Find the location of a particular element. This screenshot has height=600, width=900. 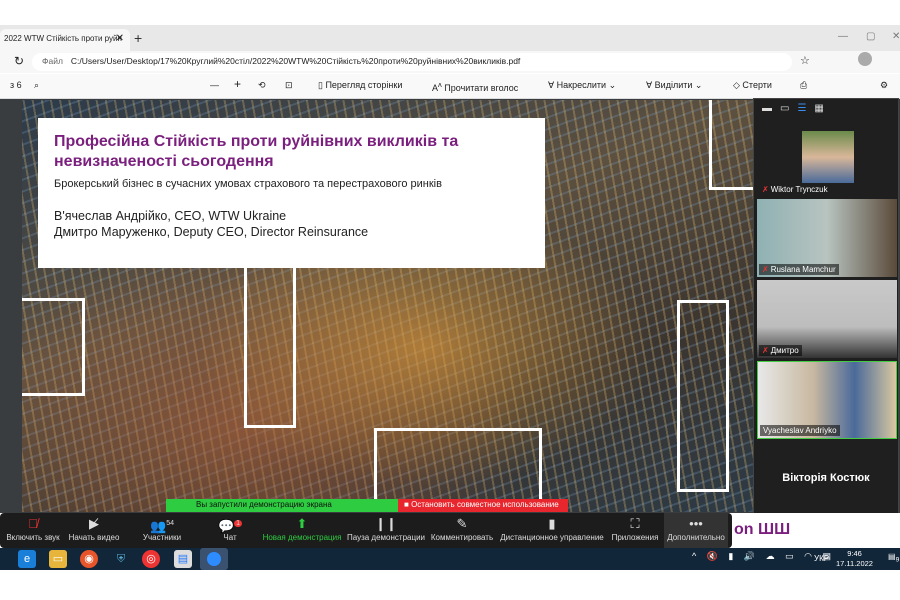

start-video-button: ▶̸ Начать видео is located at coordinates (94, 530).